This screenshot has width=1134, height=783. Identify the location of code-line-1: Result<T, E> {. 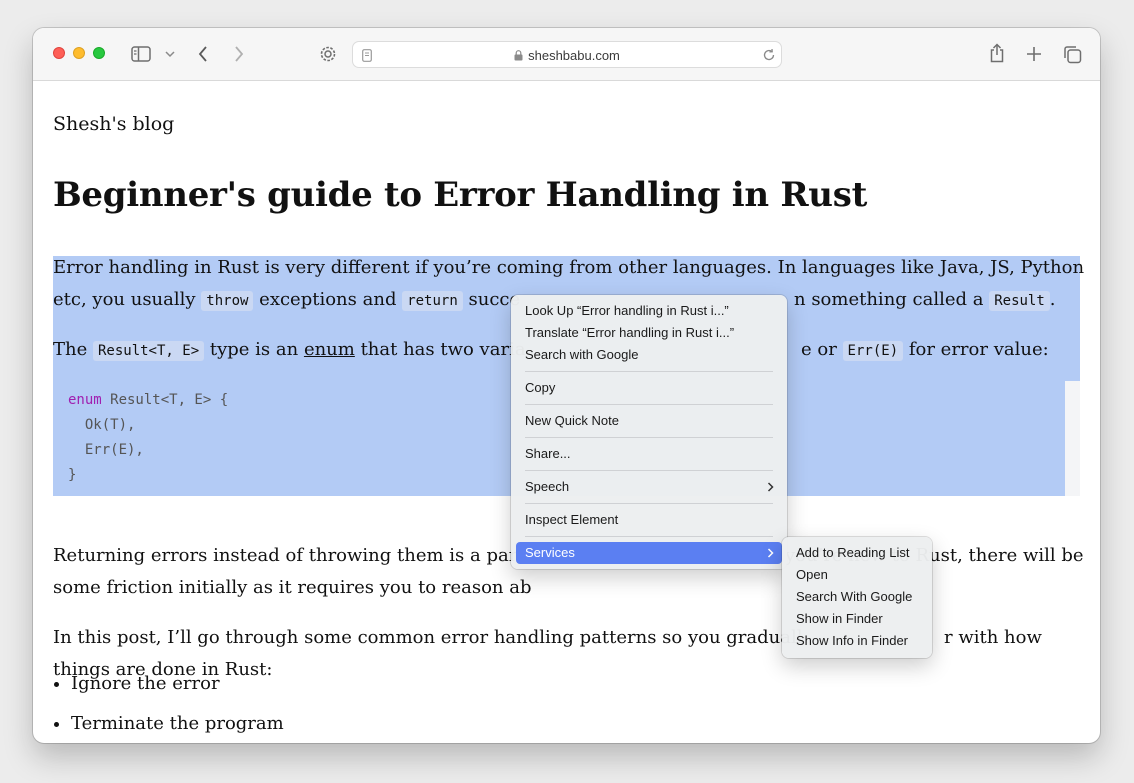
(165, 400).